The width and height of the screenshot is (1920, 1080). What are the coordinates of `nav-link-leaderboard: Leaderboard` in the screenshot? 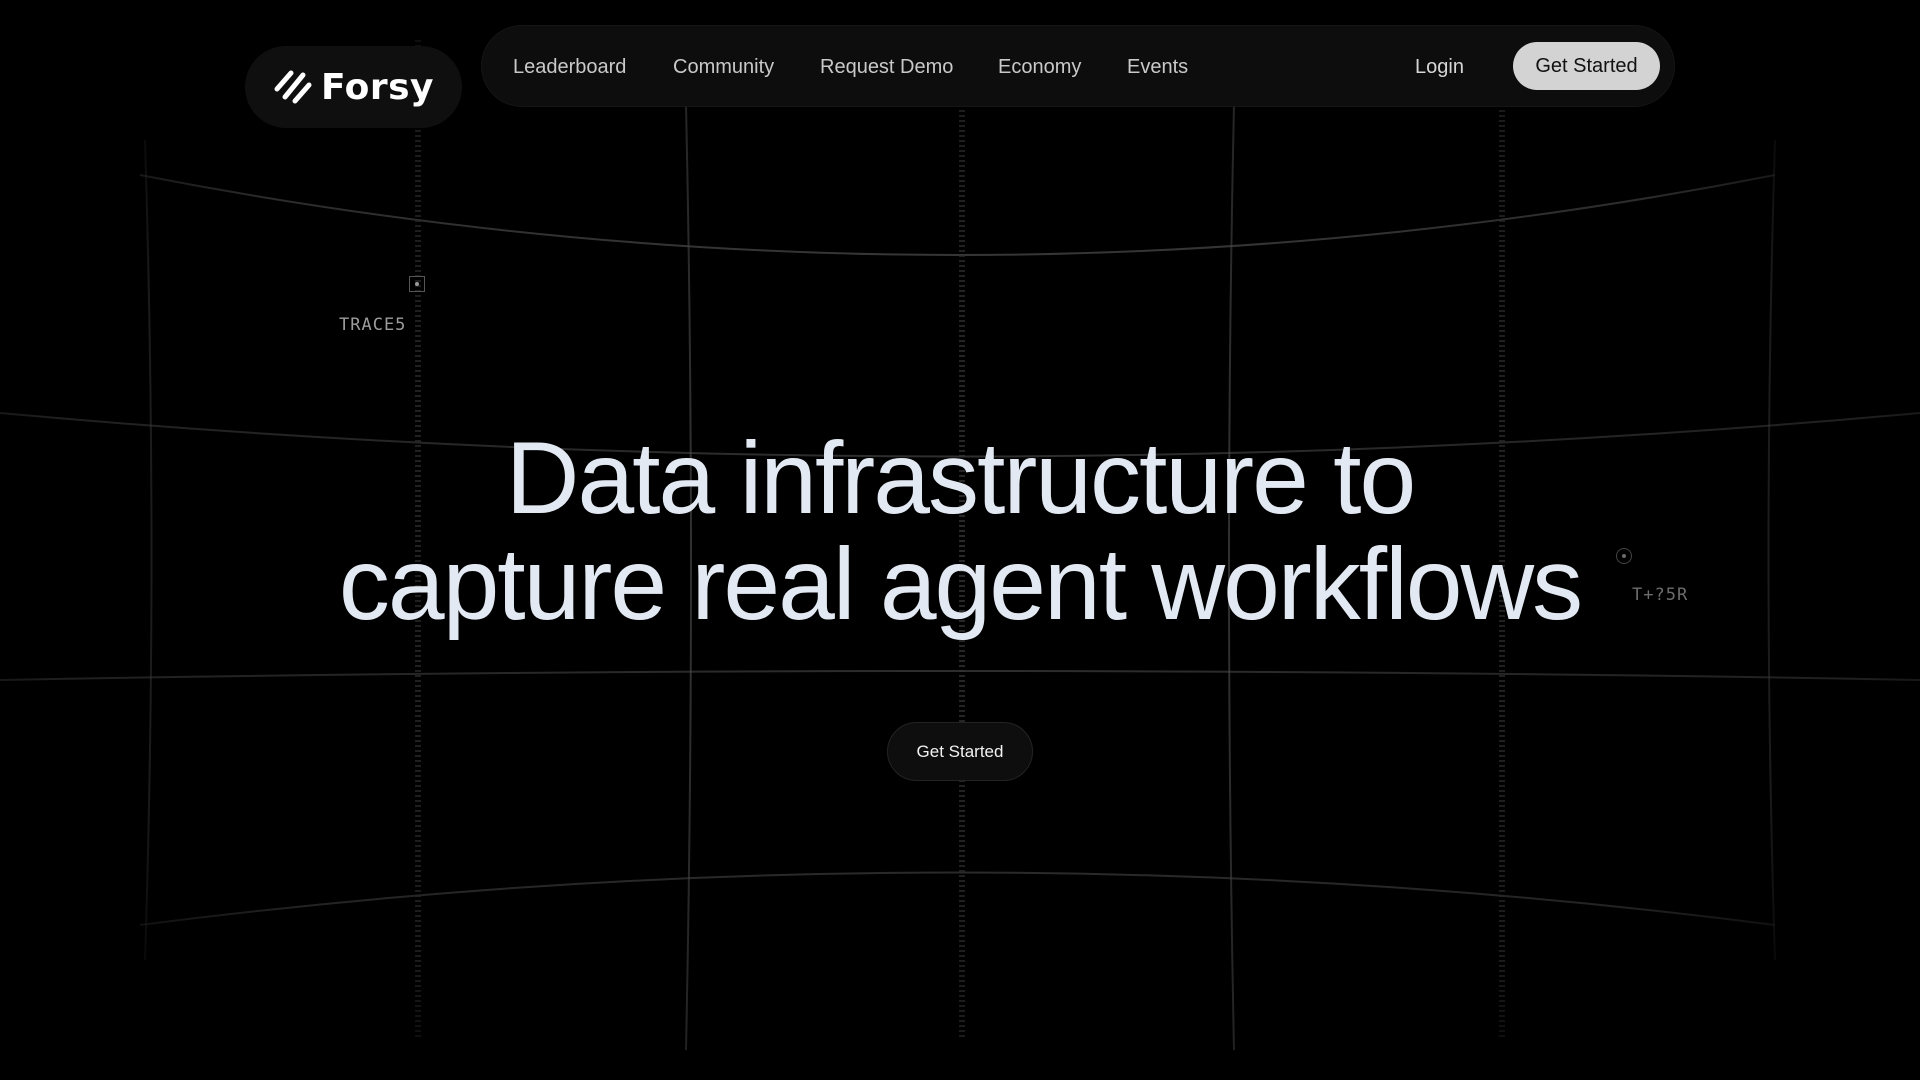 It's located at (569, 67).